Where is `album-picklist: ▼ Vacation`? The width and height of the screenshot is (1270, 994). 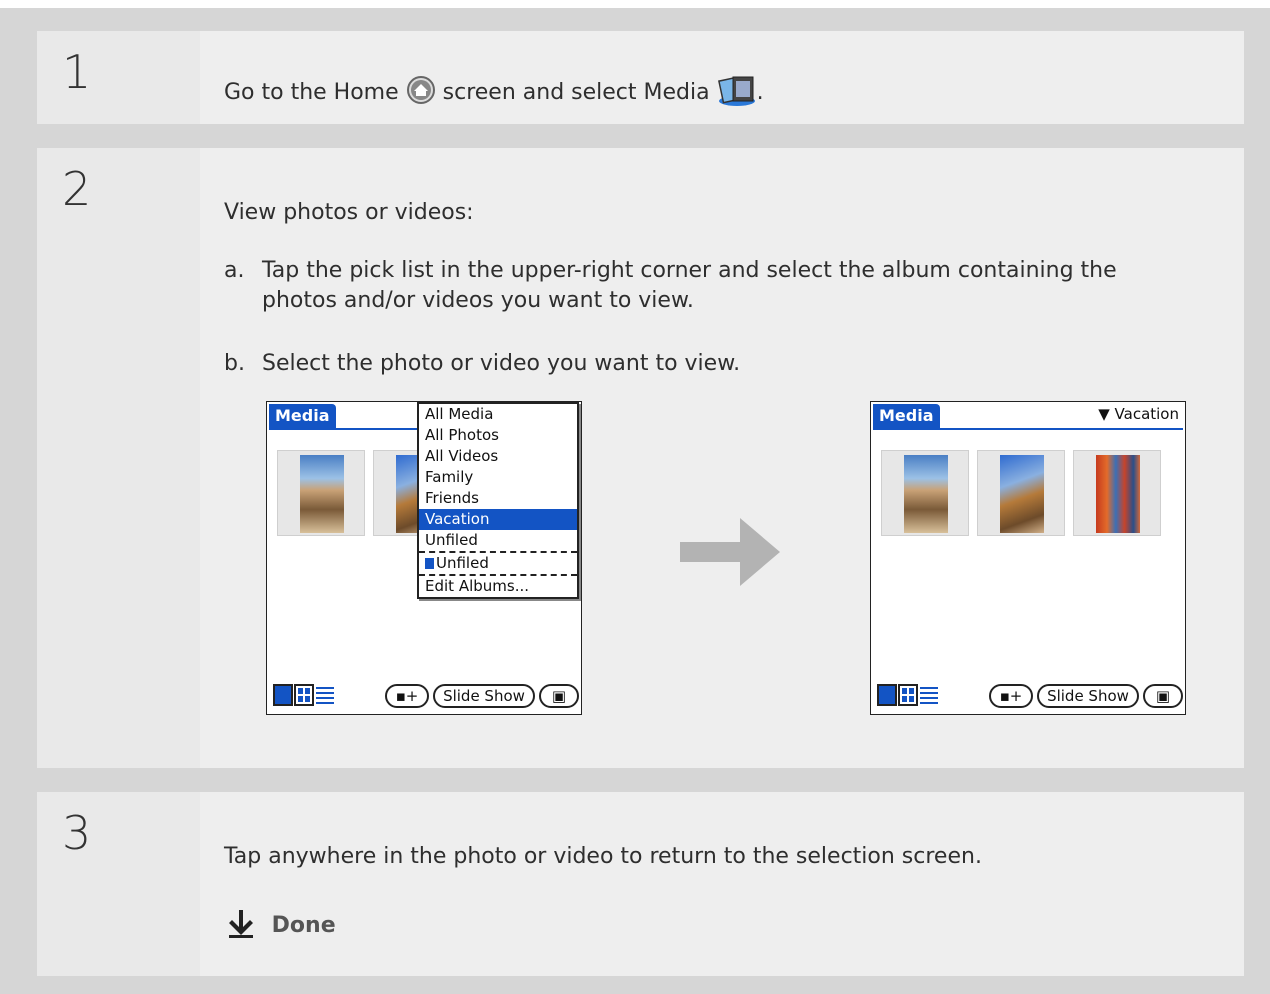 album-picklist: ▼ Vacation is located at coordinates (1141, 414).